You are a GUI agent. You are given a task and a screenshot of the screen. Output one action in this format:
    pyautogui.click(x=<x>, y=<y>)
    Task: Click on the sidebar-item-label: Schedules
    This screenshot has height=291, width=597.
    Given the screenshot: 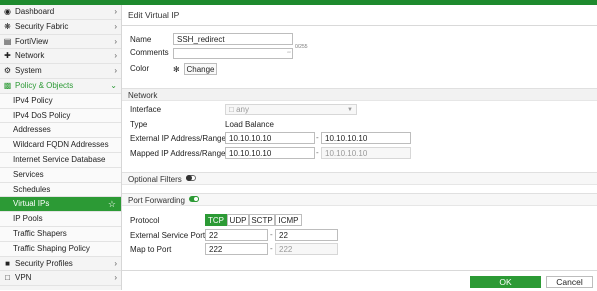 What is the action you would take?
    pyautogui.click(x=32, y=189)
    